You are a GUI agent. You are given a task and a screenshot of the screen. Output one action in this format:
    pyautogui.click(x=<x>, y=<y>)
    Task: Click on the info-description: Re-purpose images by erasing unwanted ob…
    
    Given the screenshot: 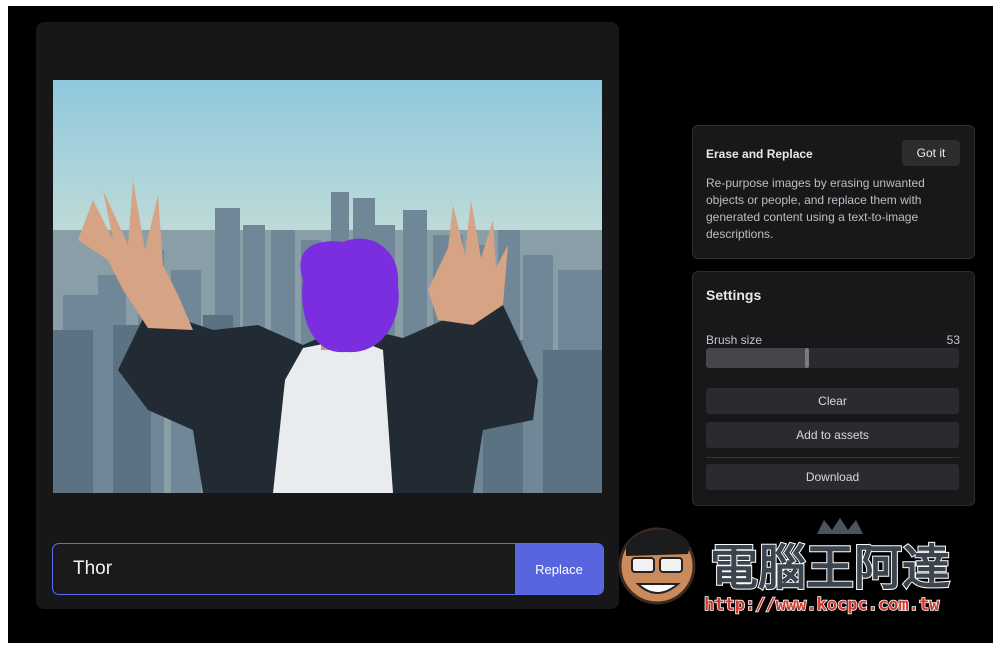 What is the action you would take?
    pyautogui.click(x=815, y=208)
    